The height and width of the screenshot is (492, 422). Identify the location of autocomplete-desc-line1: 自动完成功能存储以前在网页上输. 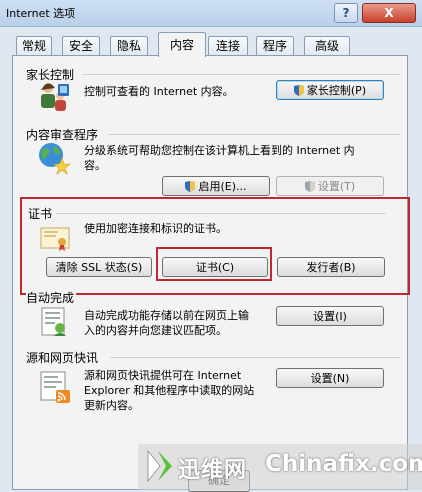
(166, 315).